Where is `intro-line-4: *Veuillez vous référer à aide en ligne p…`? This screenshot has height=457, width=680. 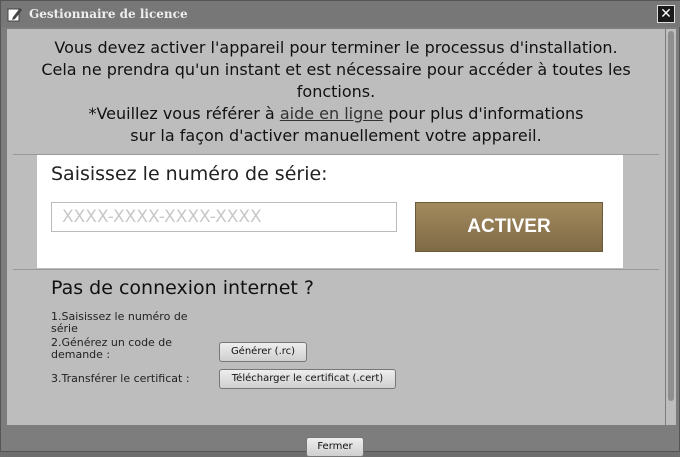
intro-line-4: *Veuillez vous référer à aide en ligne p… is located at coordinates (336, 114).